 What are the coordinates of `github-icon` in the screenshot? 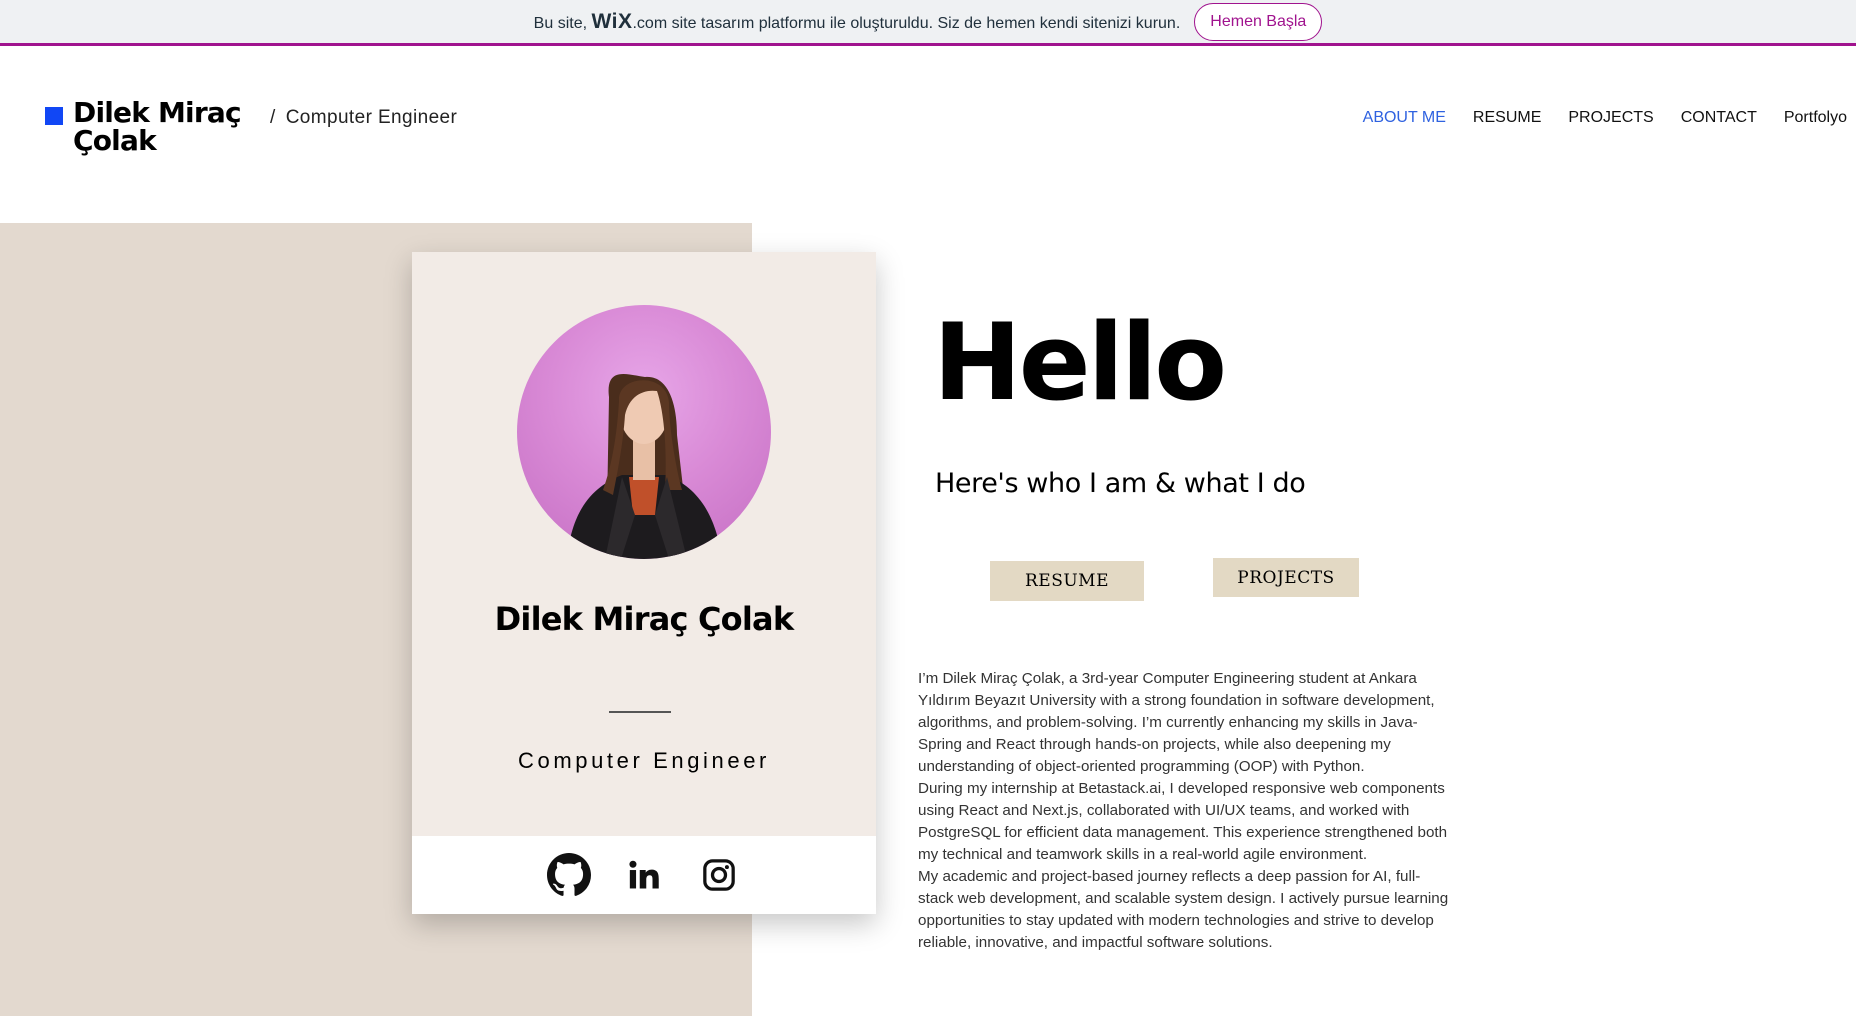 It's located at (569, 874).